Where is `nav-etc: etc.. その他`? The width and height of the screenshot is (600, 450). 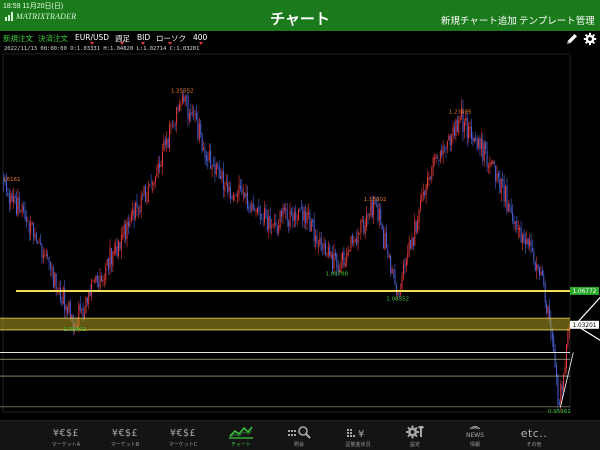
nav-etc: etc.. その他 is located at coordinates (534, 435).